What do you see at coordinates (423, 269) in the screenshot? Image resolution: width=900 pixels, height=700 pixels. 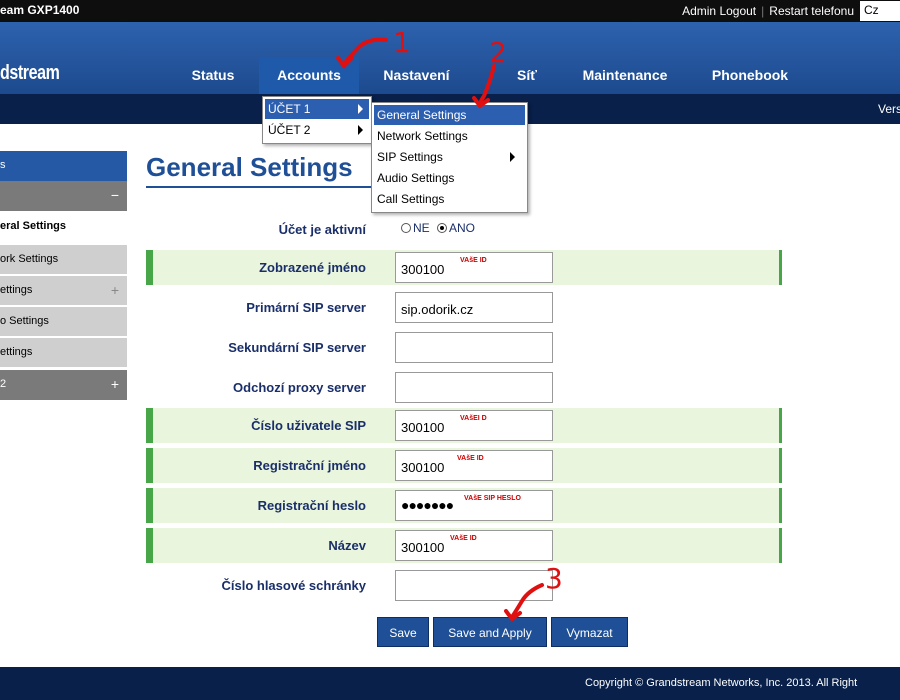 I see `display-name-value: 300100` at bounding box center [423, 269].